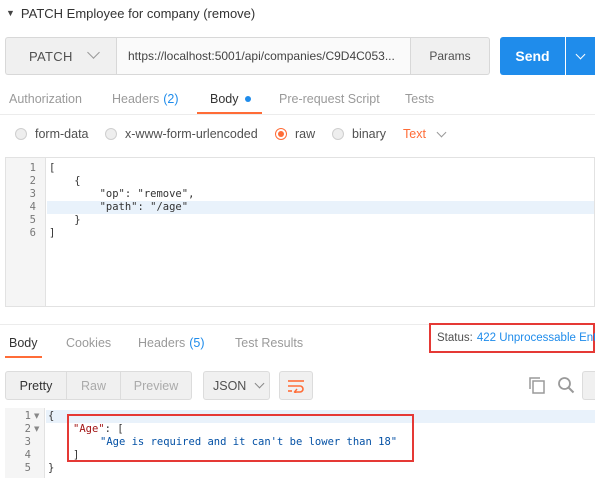  Describe the element at coordinates (240, 438) in the screenshot. I see `error-highlight-box` at that location.